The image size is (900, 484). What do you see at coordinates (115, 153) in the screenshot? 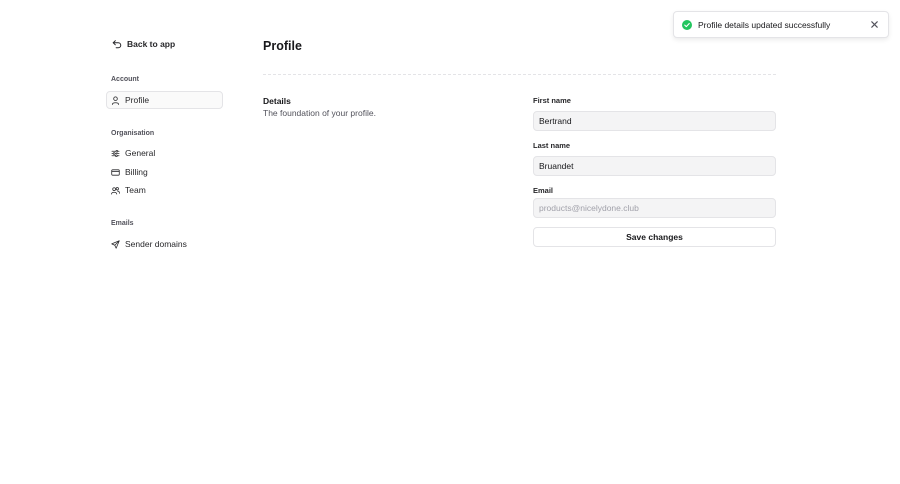
I see `sliders-icon` at bounding box center [115, 153].